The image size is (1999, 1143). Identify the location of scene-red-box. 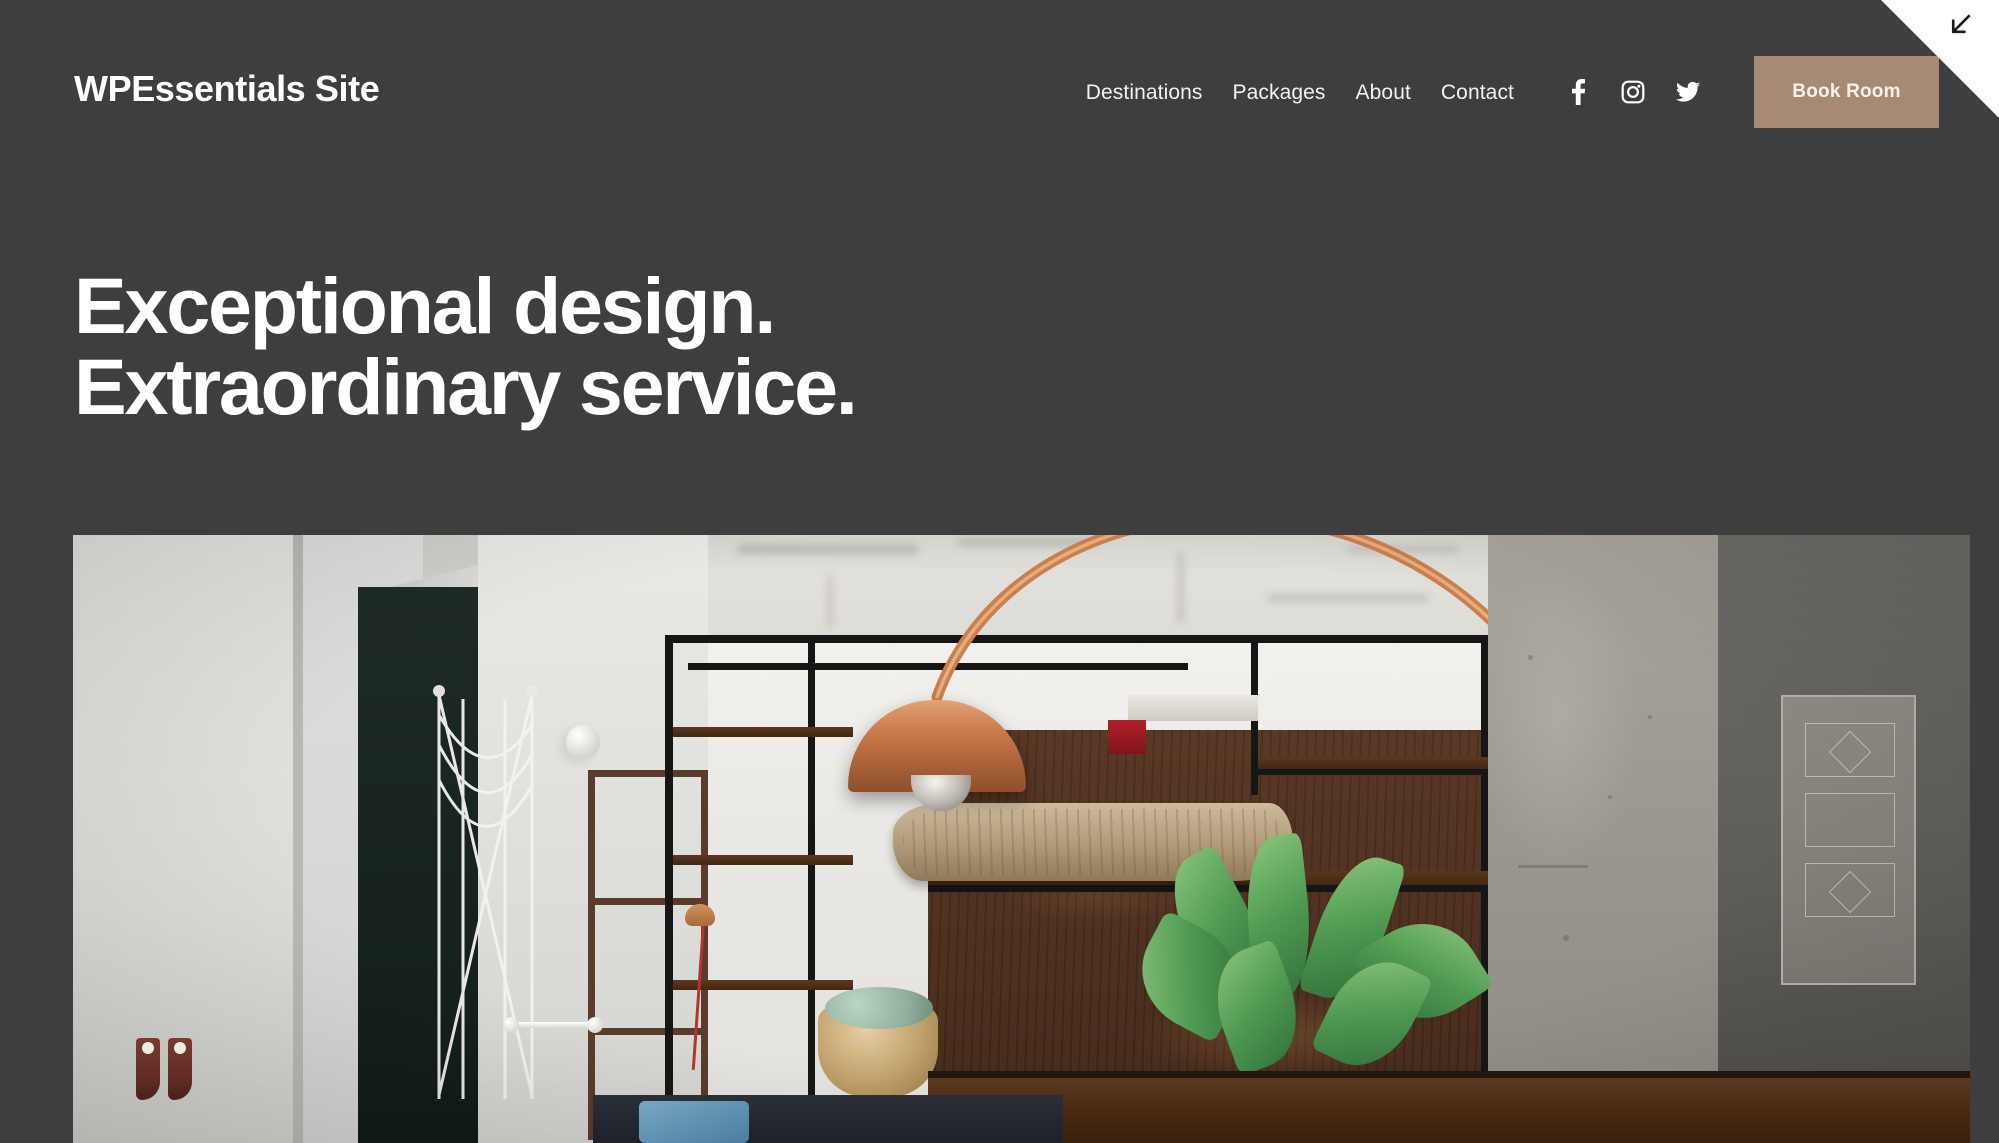
(1127, 737).